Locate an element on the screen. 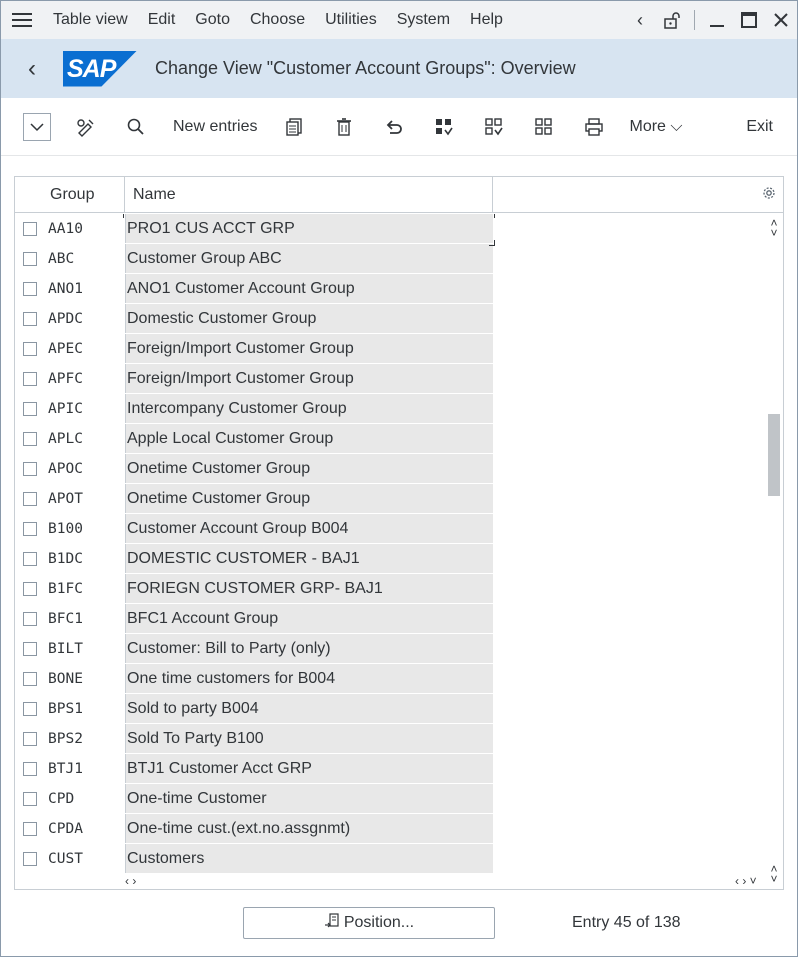  name-cell: ANO1 Customer Account Group is located at coordinates (309, 288).